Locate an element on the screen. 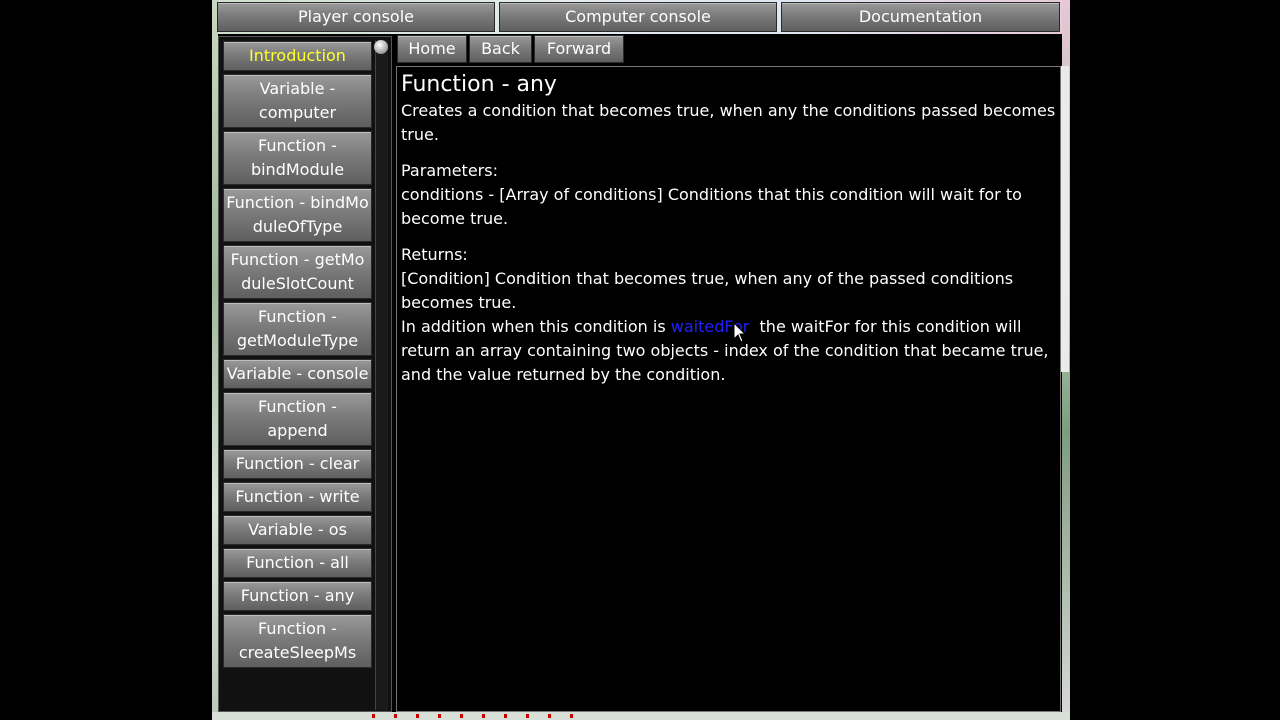  sidebar-item-variable-console: Variable - console is located at coordinates (297, 374).